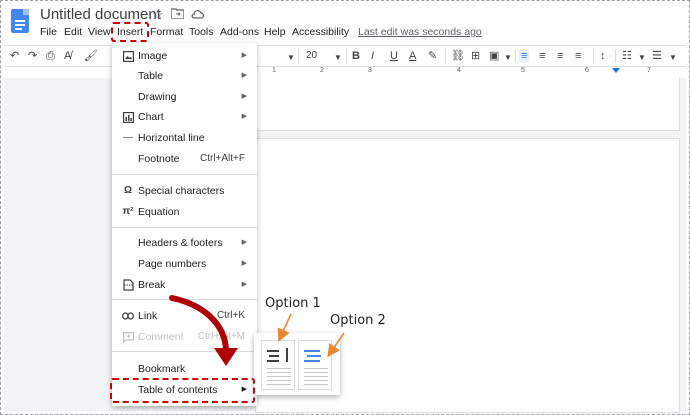 The image size is (690, 415). I want to click on ruler-tick: 6, so click(587, 70).